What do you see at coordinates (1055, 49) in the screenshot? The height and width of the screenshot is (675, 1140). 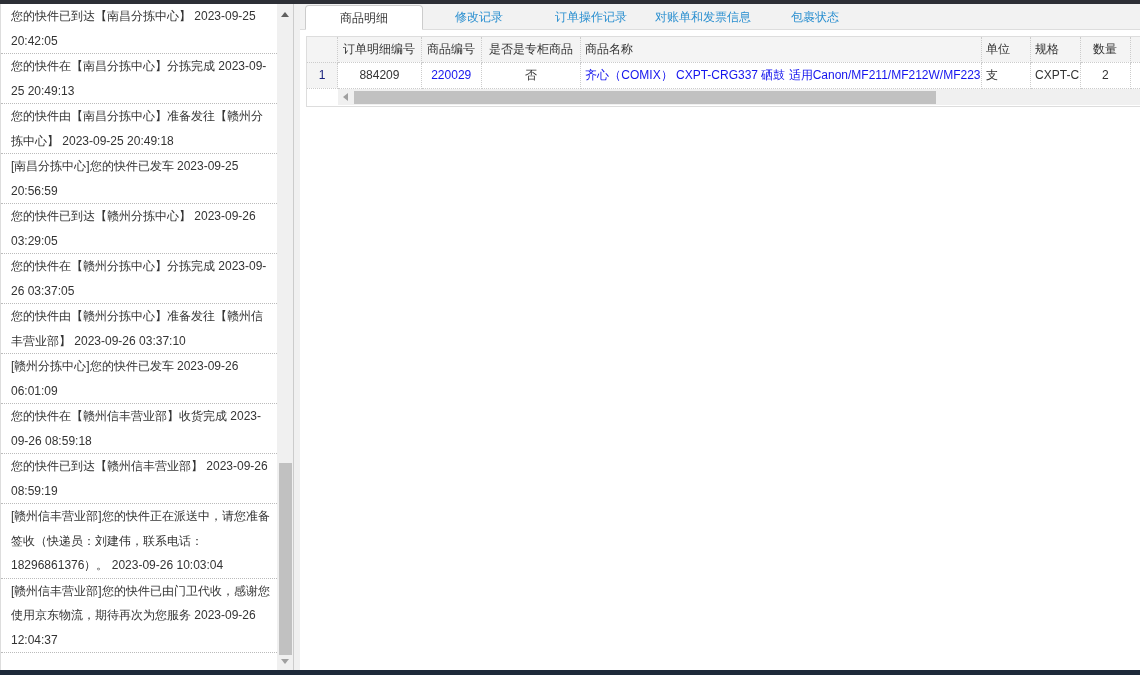 I see `column-header: 规格` at bounding box center [1055, 49].